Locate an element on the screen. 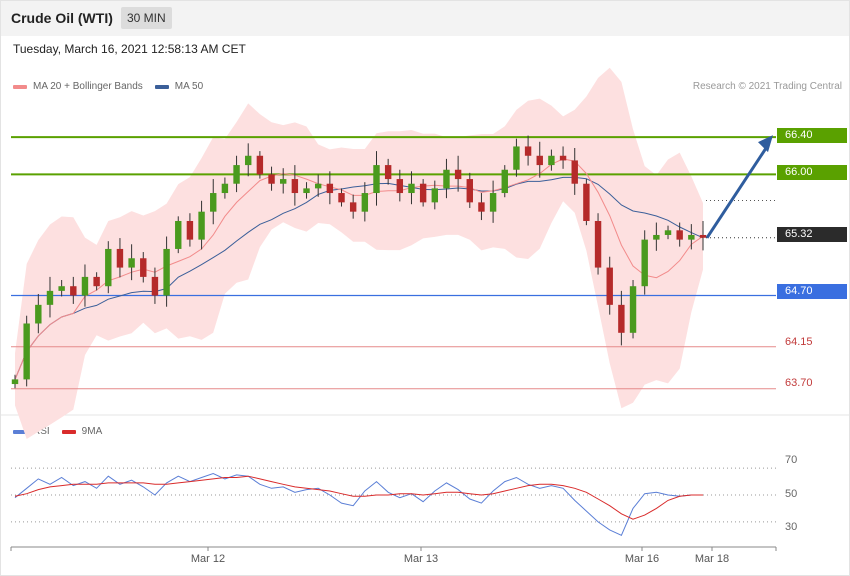 This screenshot has height=576, width=850. rsi-tick-70: 70 is located at coordinates (791, 460).